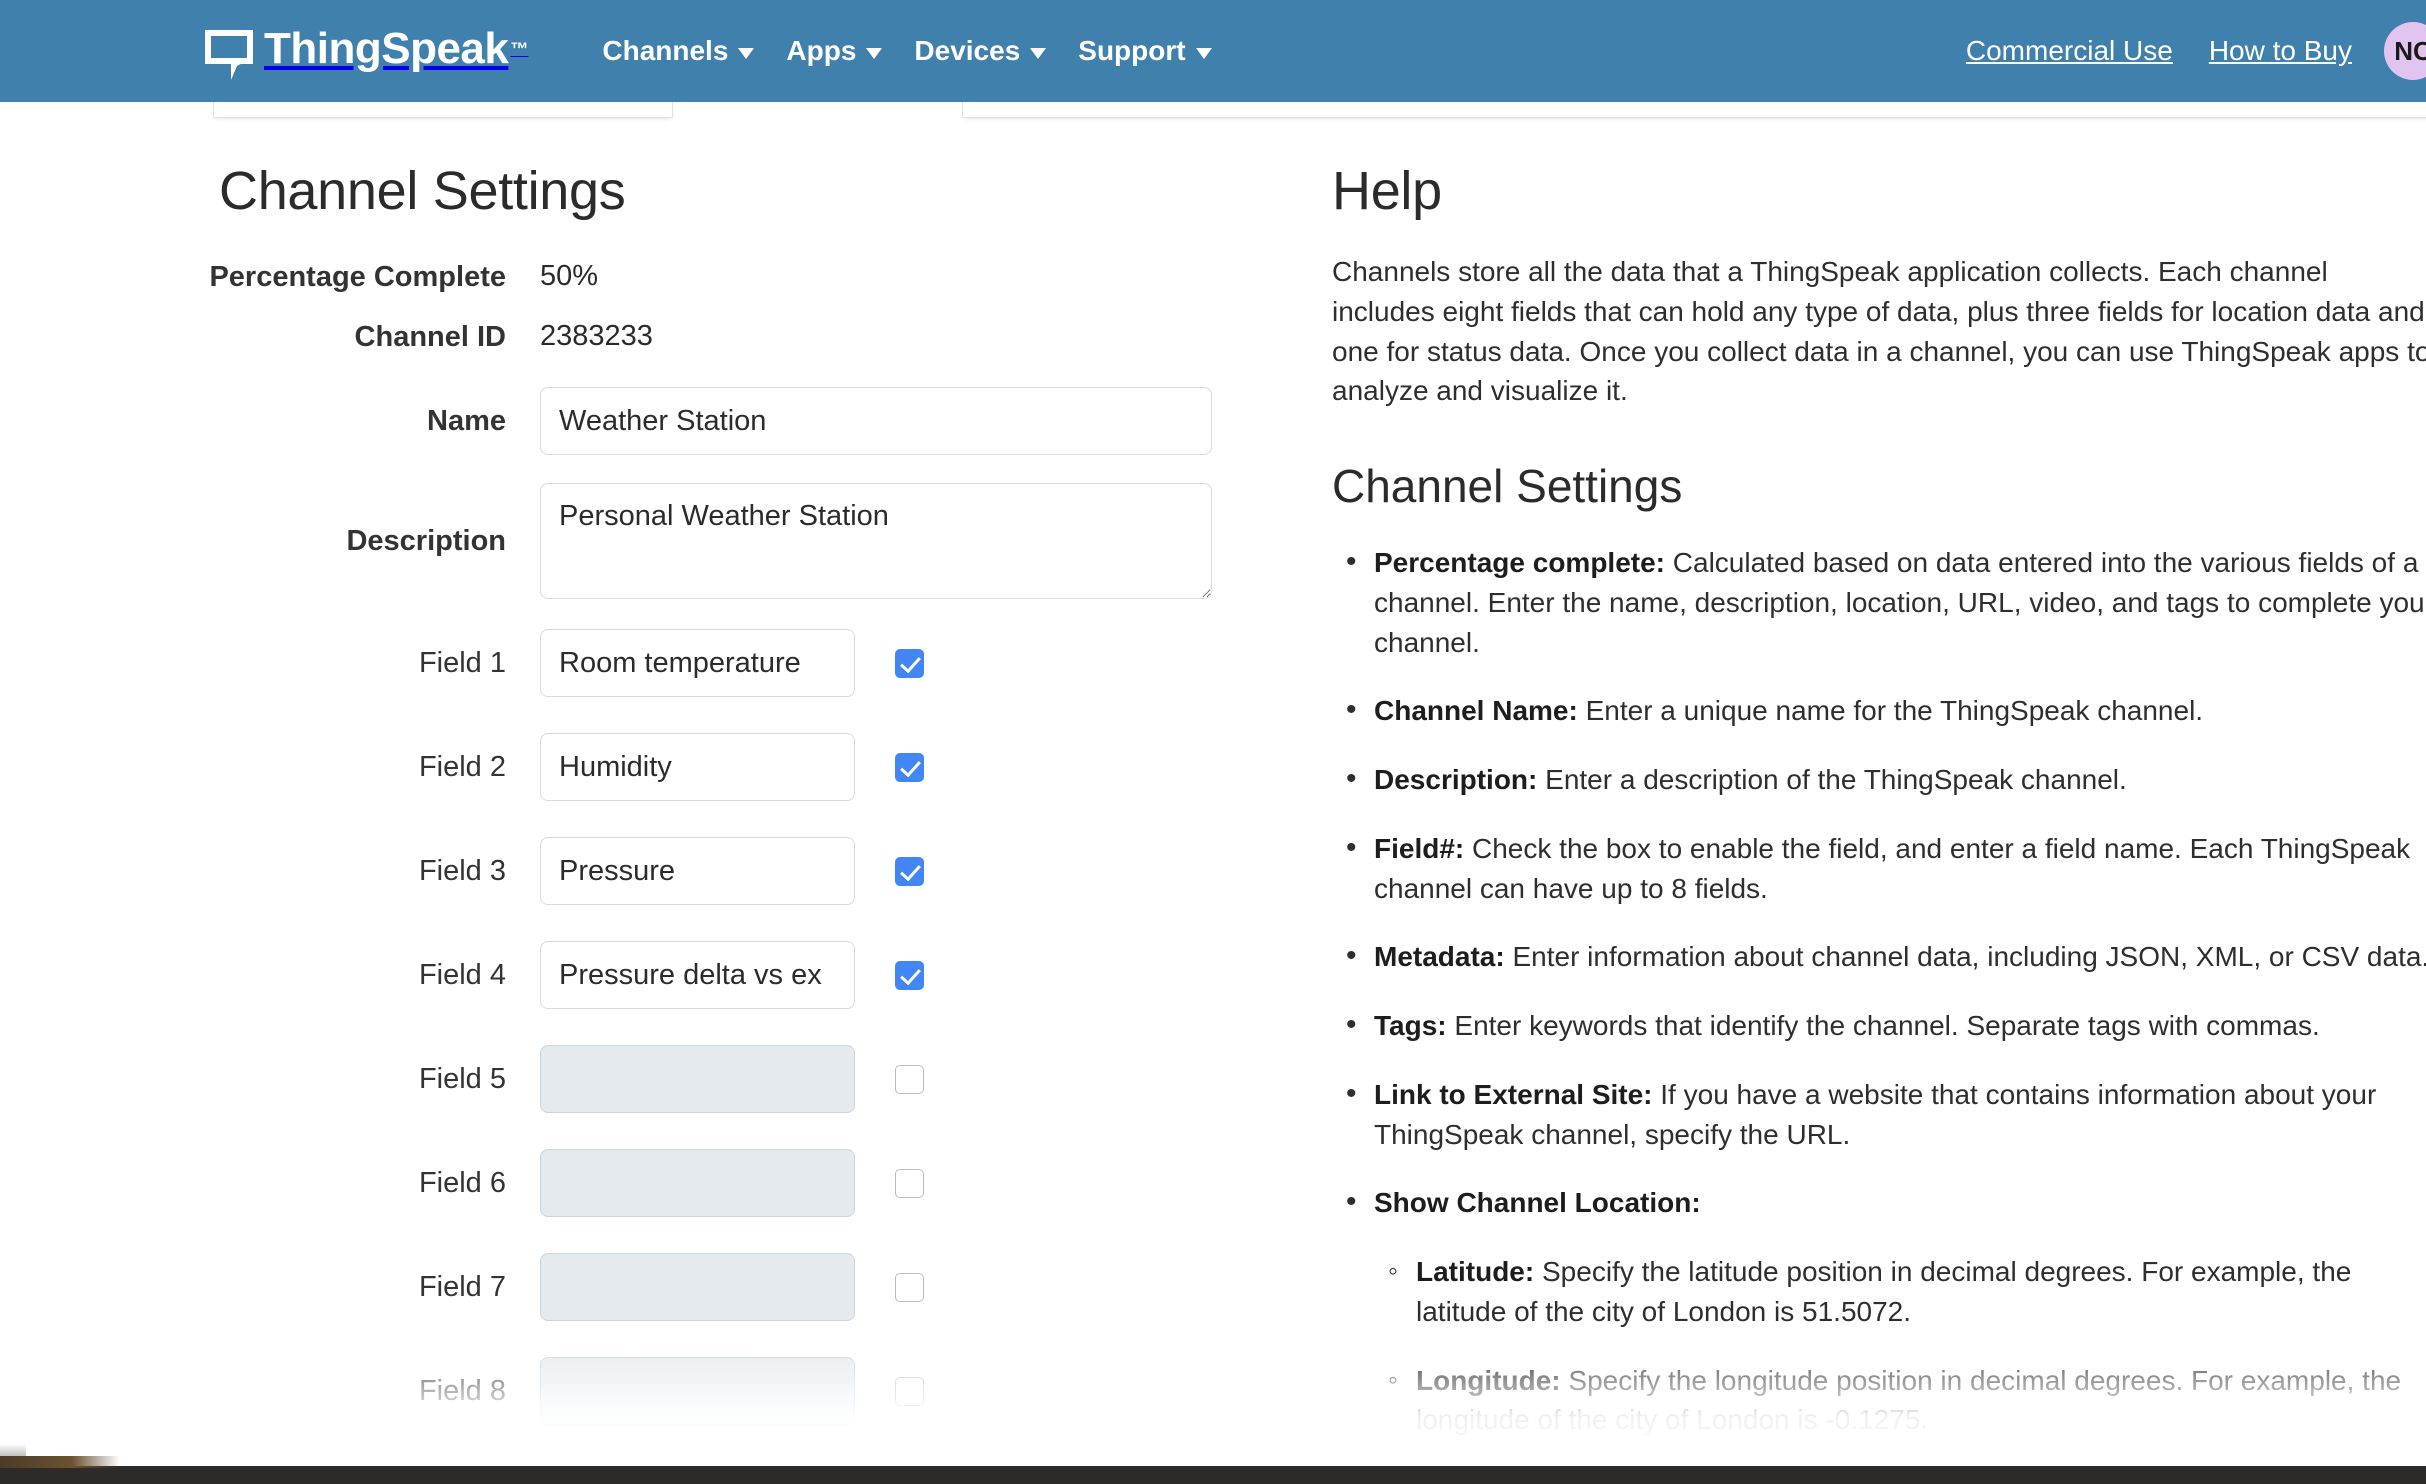  What do you see at coordinates (462, 1078) in the screenshot?
I see `field-5-label: Field 5` at bounding box center [462, 1078].